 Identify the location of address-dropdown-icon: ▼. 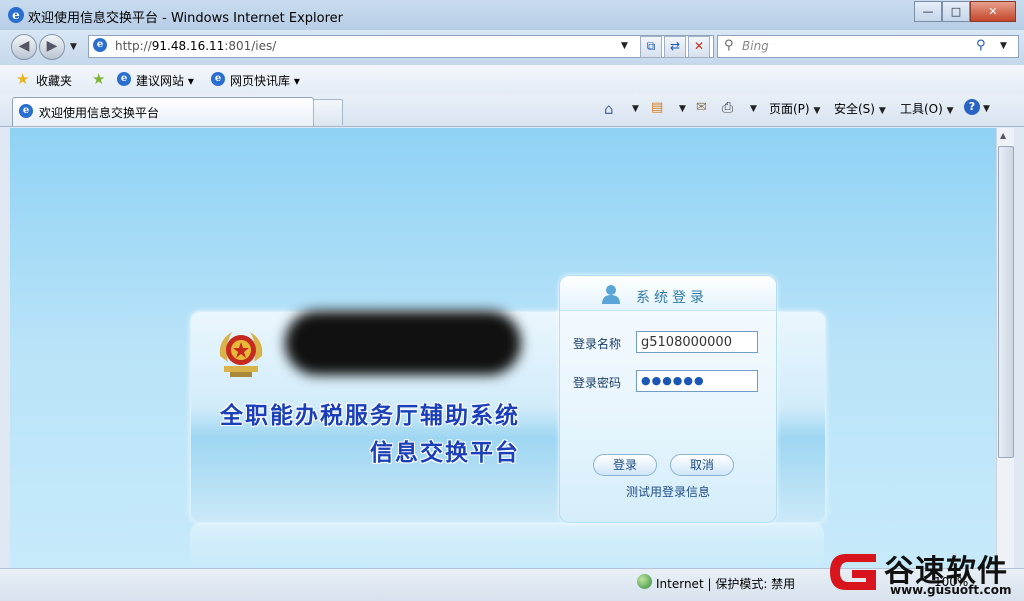
(624, 46).